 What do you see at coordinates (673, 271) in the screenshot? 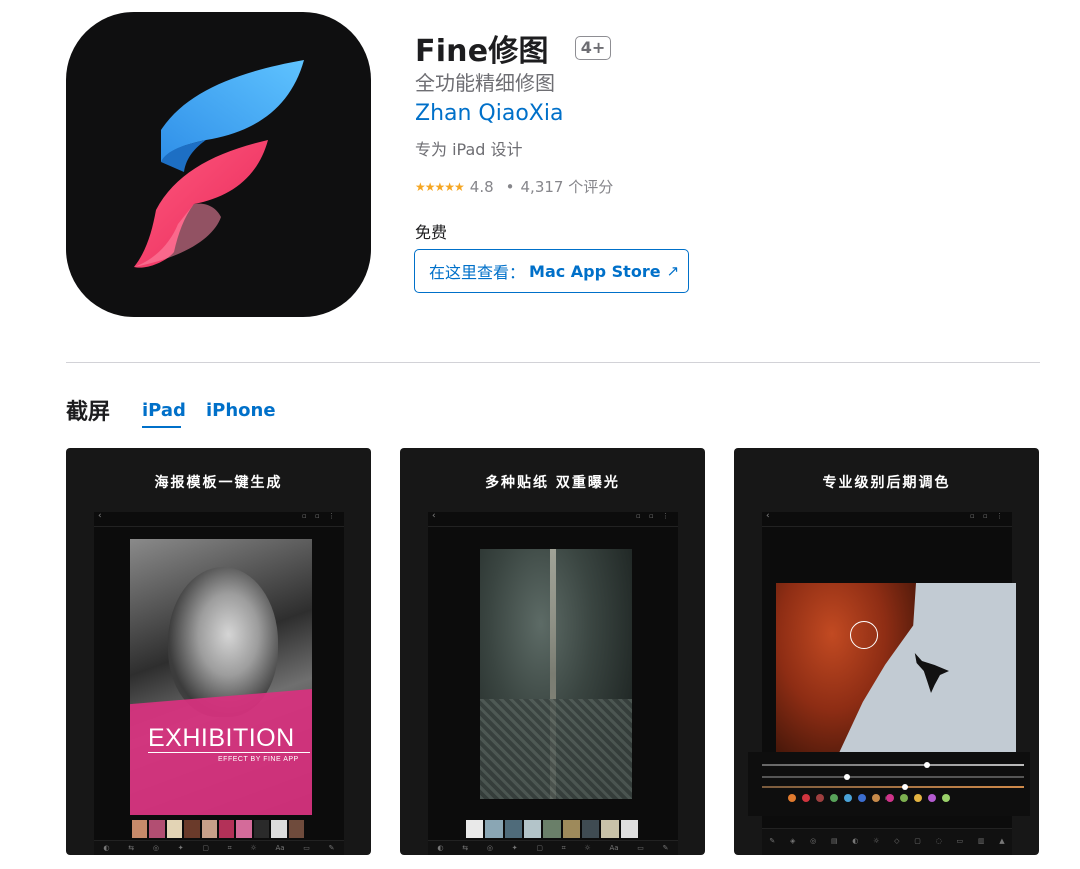
I see `external-arrow-icon: ↗` at bounding box center [673, 271].